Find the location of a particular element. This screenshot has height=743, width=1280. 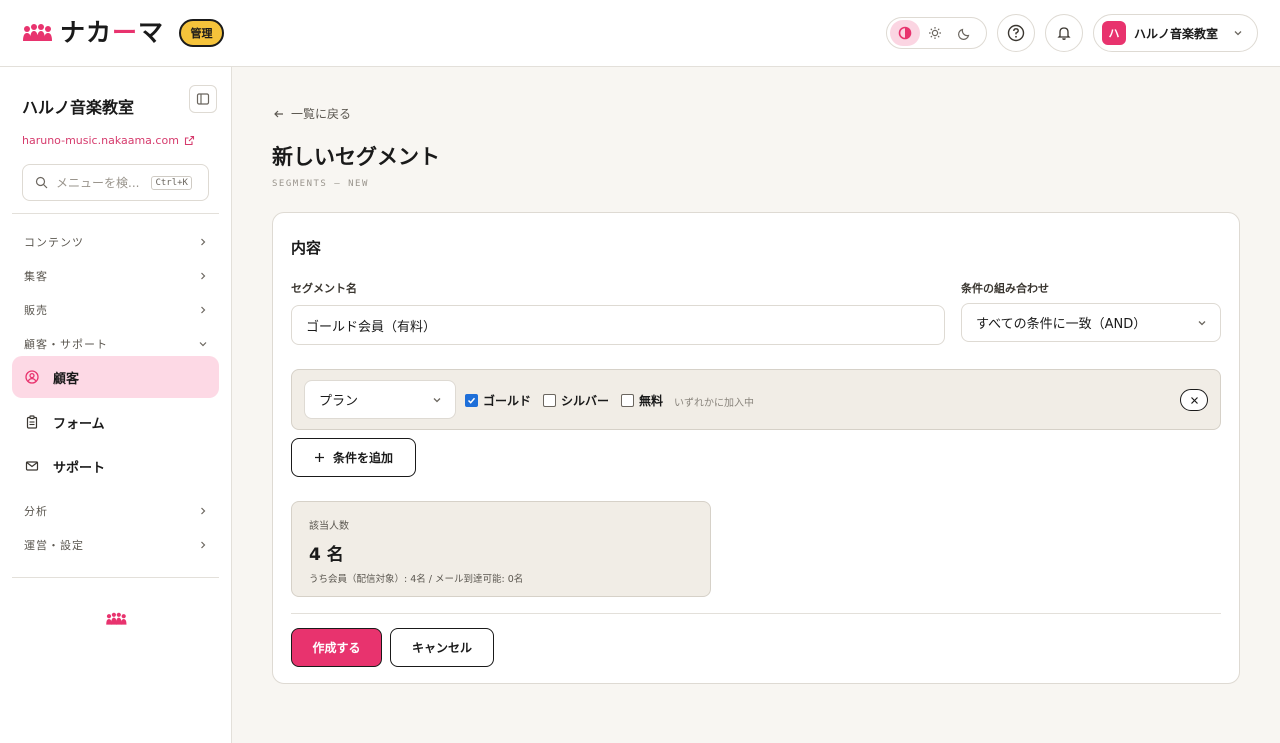

count-detail: うち会員（配信対象）: 4名 / メール到達可能: 0名 is located at coordinates (416, 579).